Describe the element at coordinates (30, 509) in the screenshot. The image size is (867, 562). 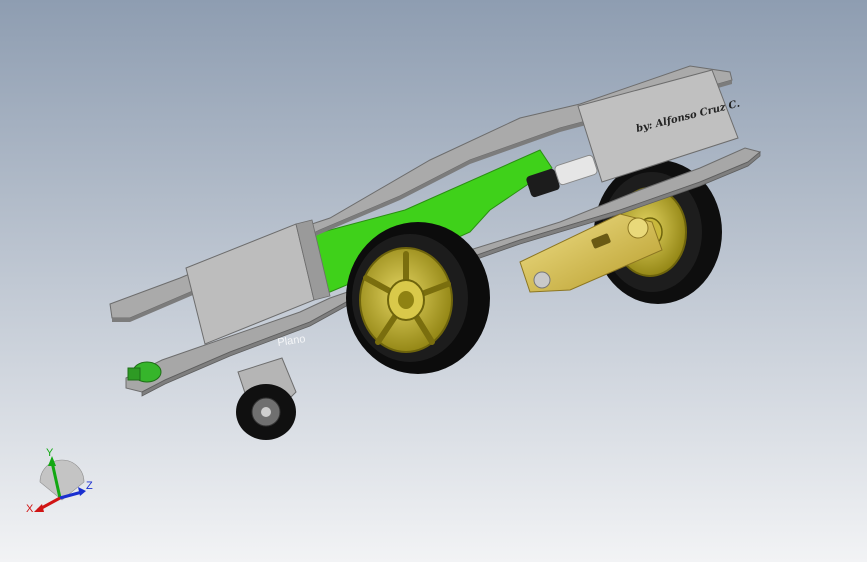
I see `triad-x-label: X` at that location.